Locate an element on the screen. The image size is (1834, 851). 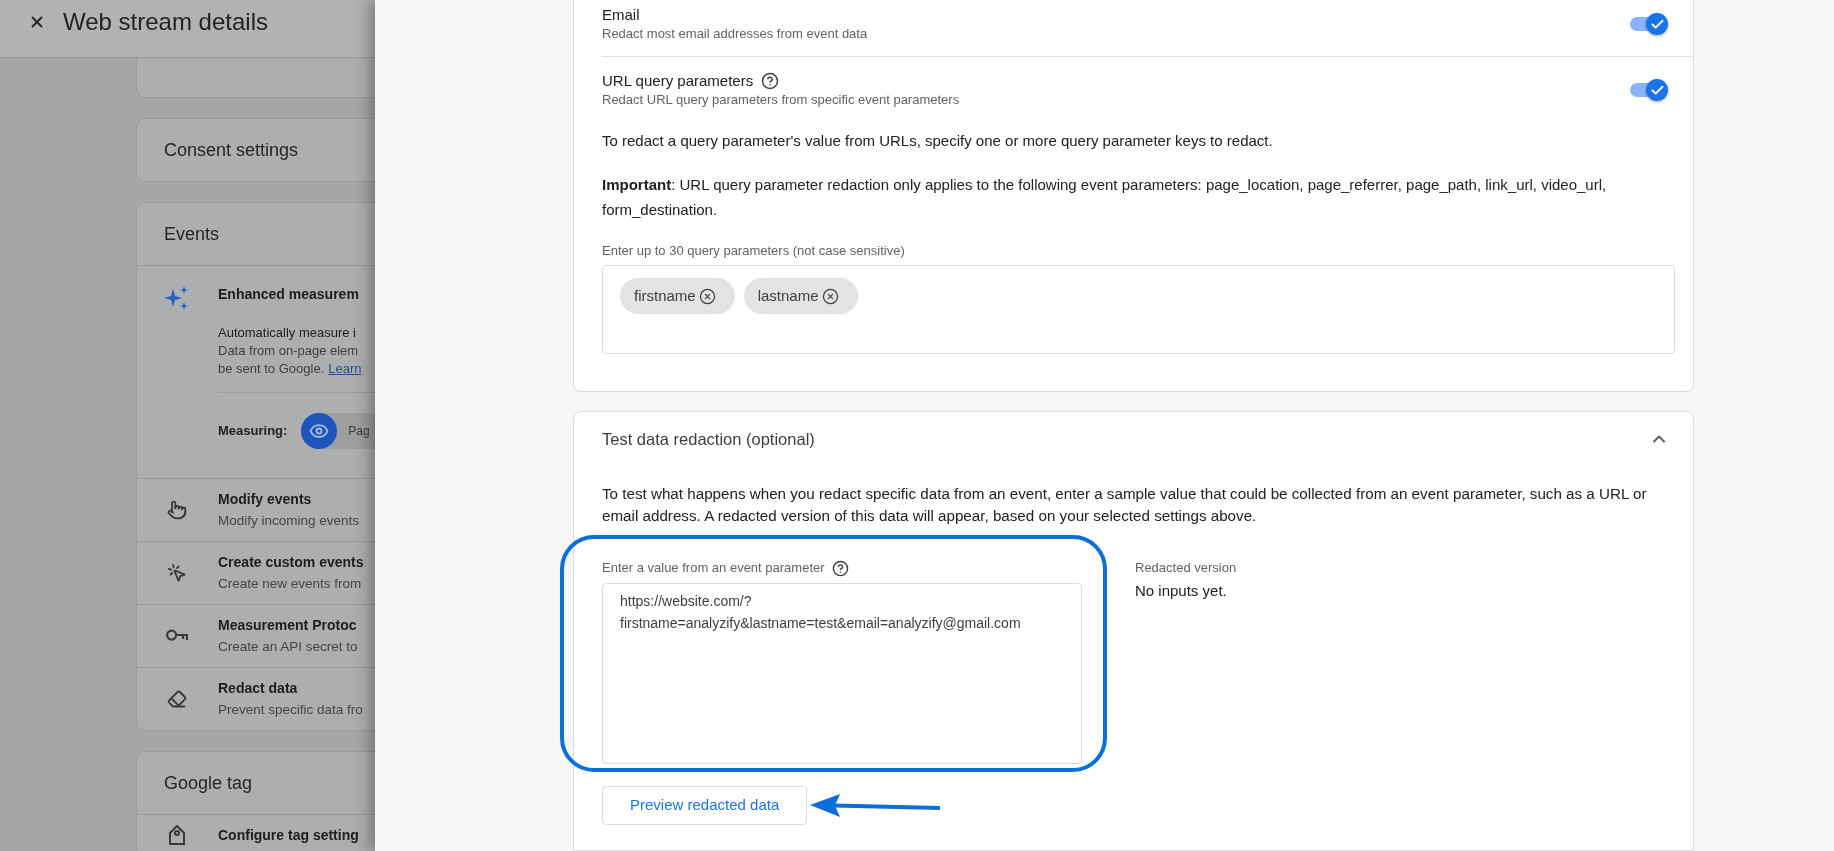
eye-icon is located at coordinates (319, 431).